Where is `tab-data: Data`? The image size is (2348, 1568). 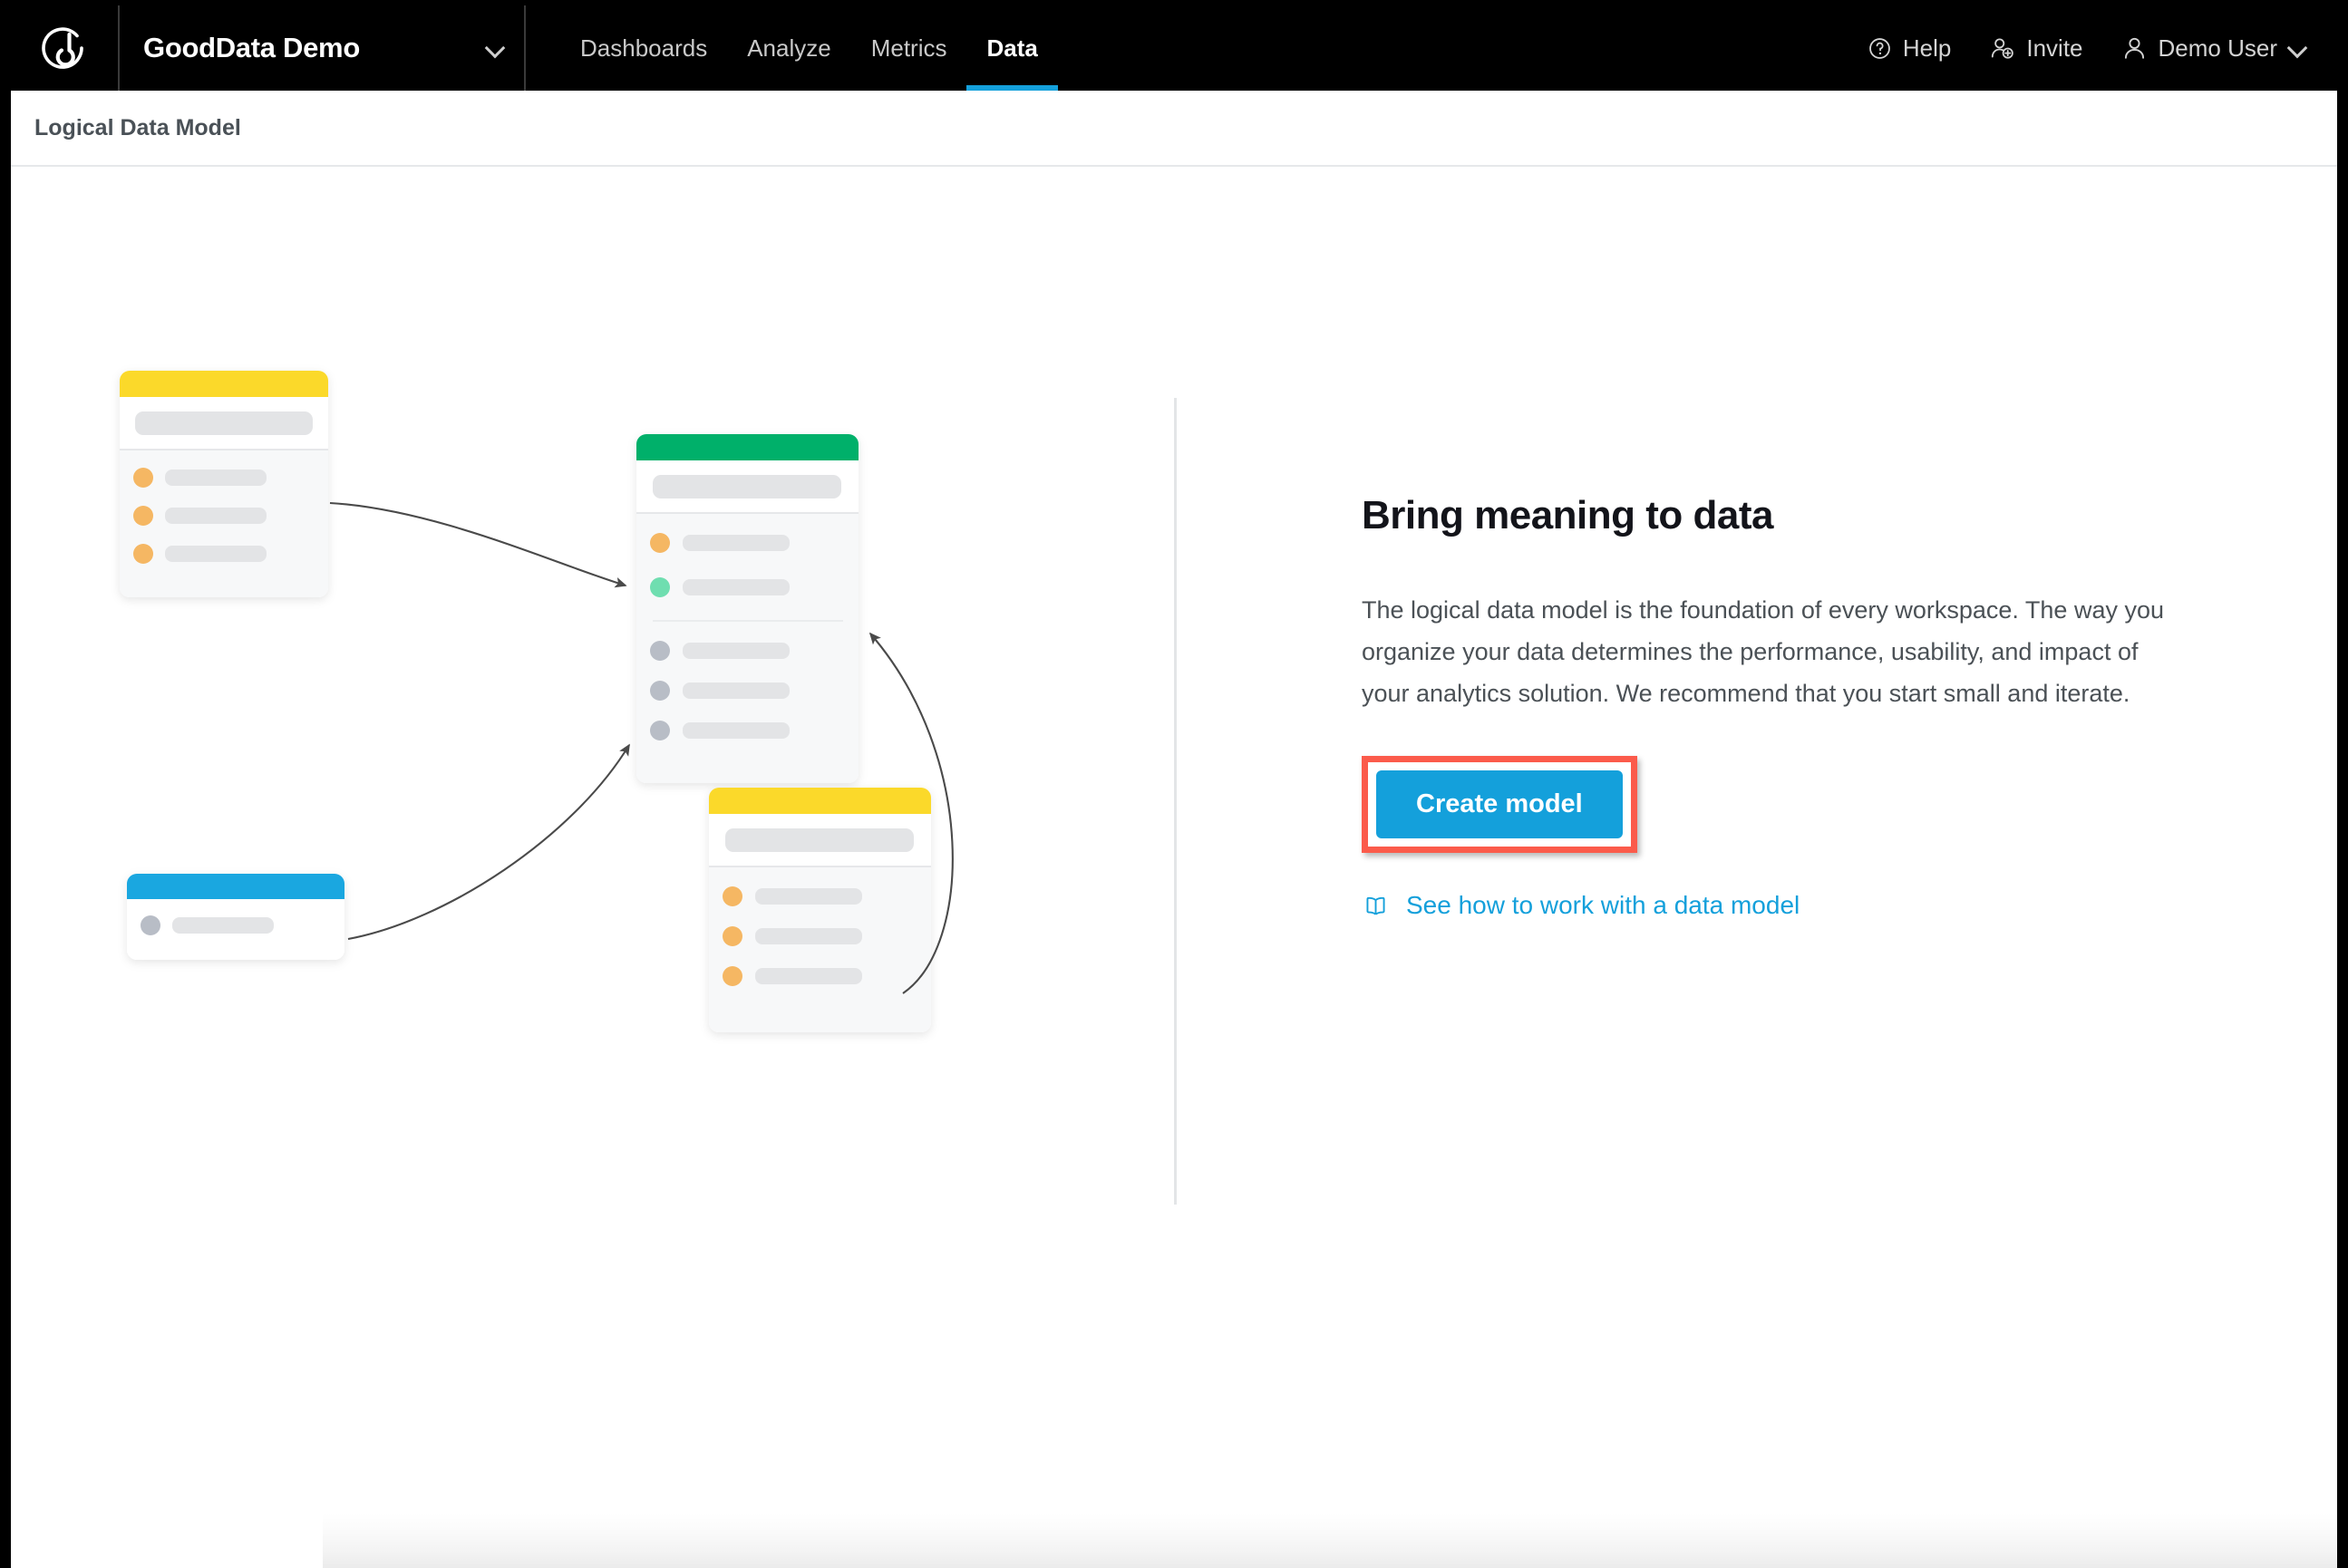
tab-data: Data is located at coordinates (1013, 48).